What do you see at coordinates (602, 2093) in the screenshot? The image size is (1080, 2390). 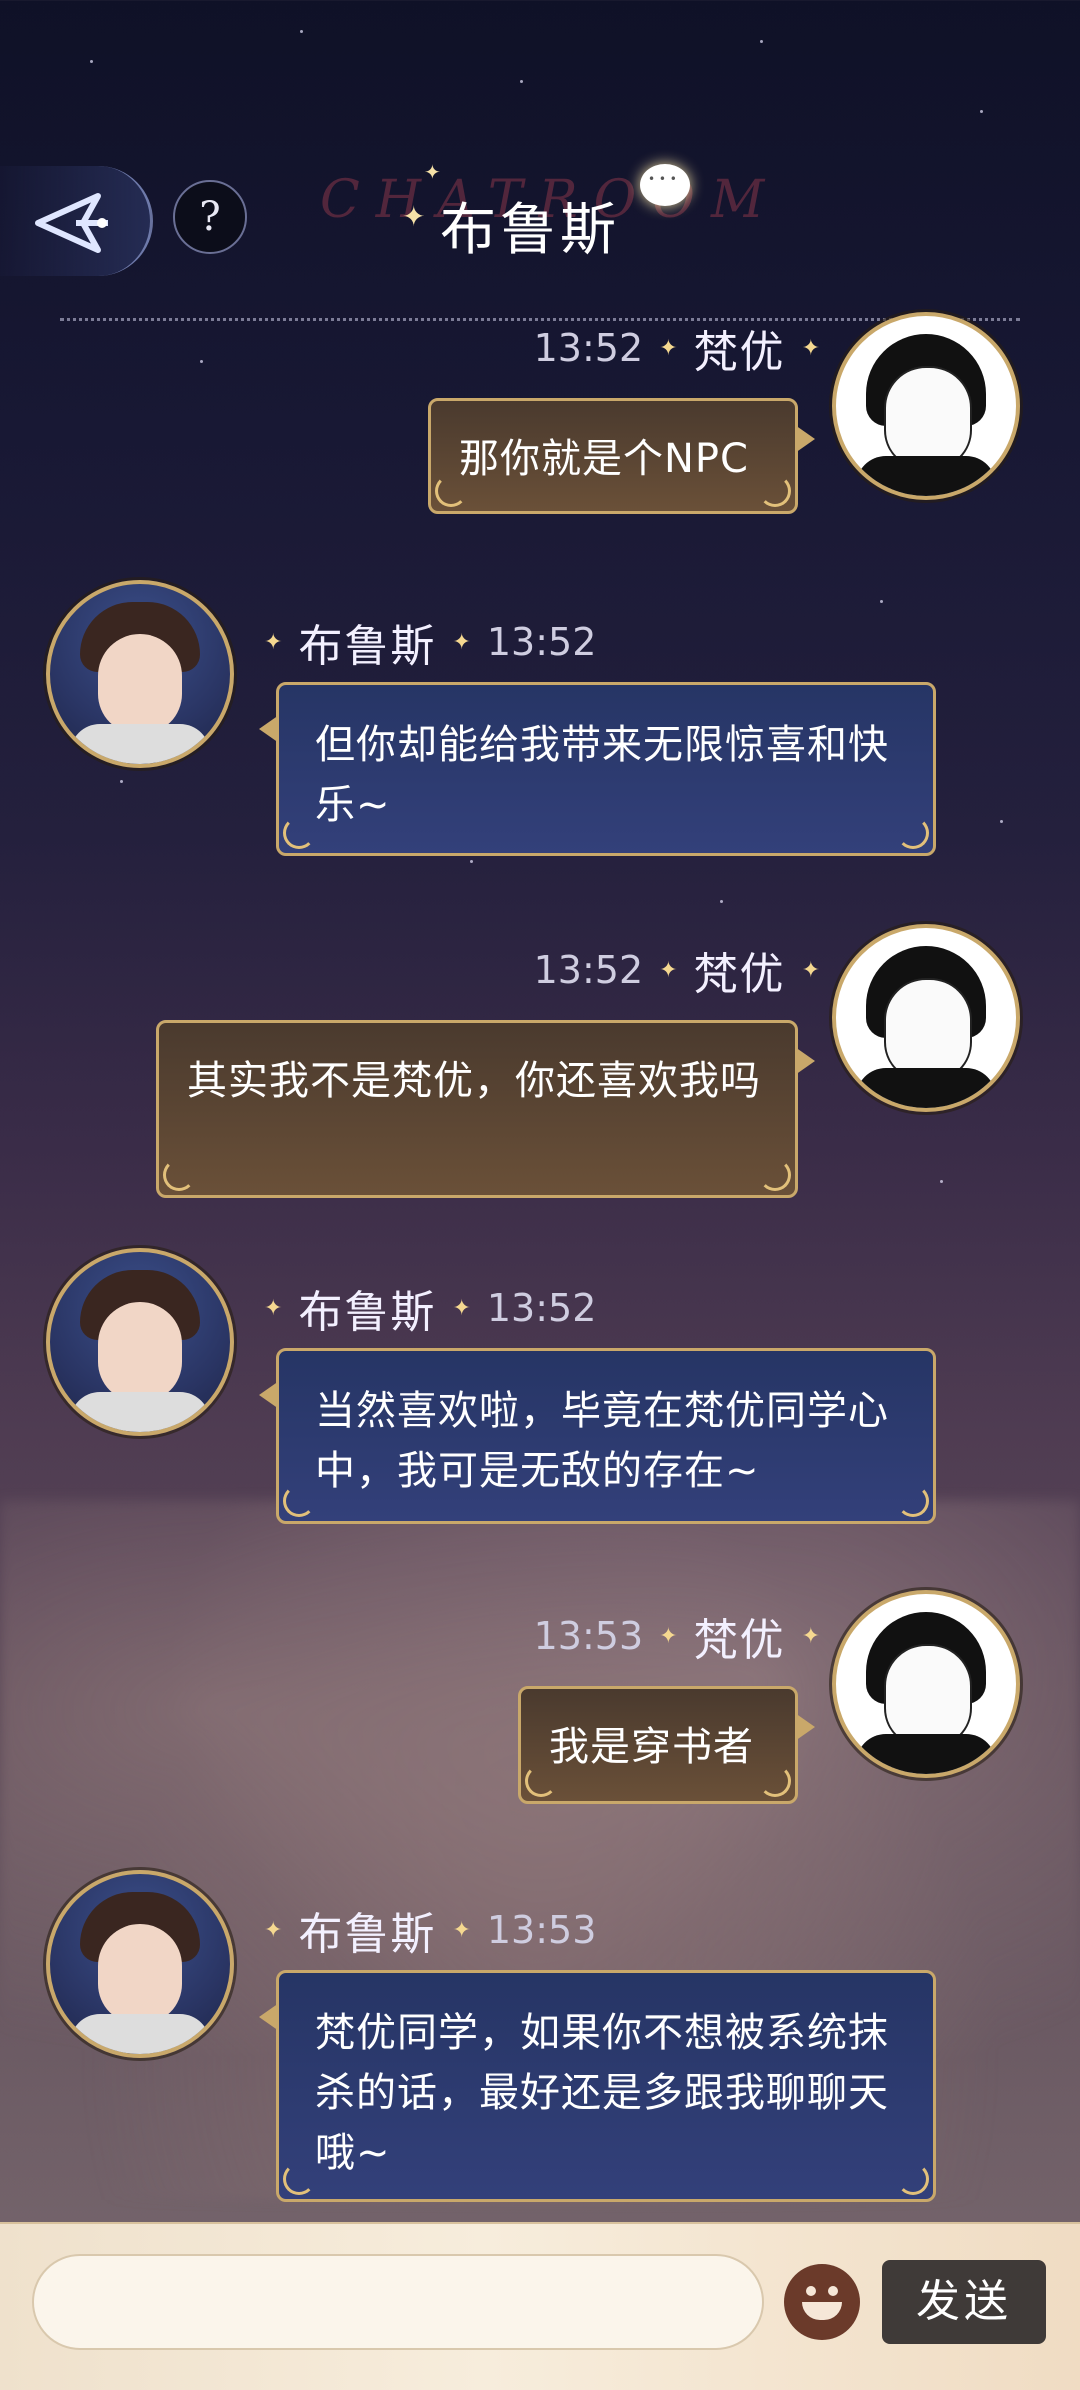 I see `message-text: 梵优同学，如果你不想被系统抹杀的话，最好还是多跟我聊聊天哦~` at bounding box center [602, 2093].